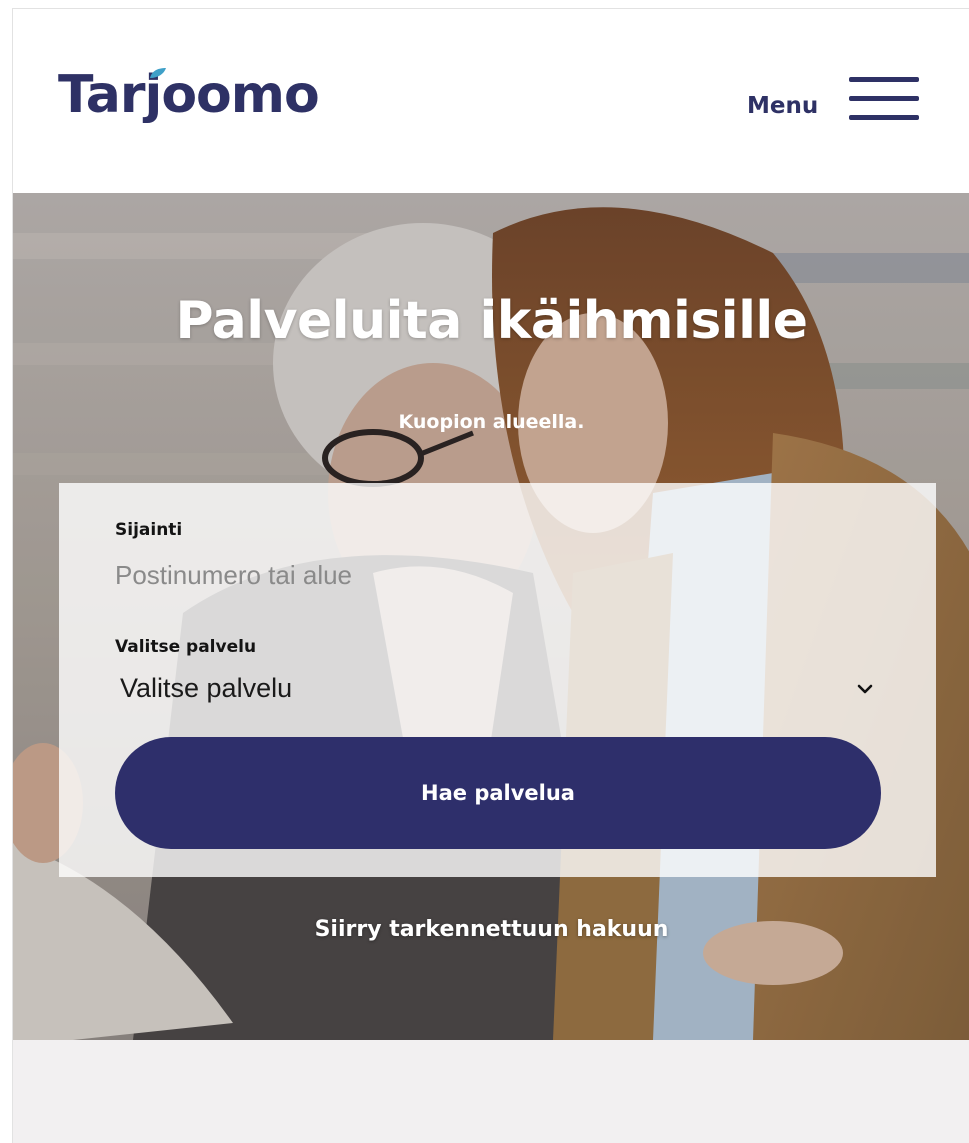 Image resolution: width=969 pixels, height=1143 pixels. What do you see at coordinates (158, 73) in the screenshot?
I see `logo-leaf-icon` at bounding box center [158, 73].